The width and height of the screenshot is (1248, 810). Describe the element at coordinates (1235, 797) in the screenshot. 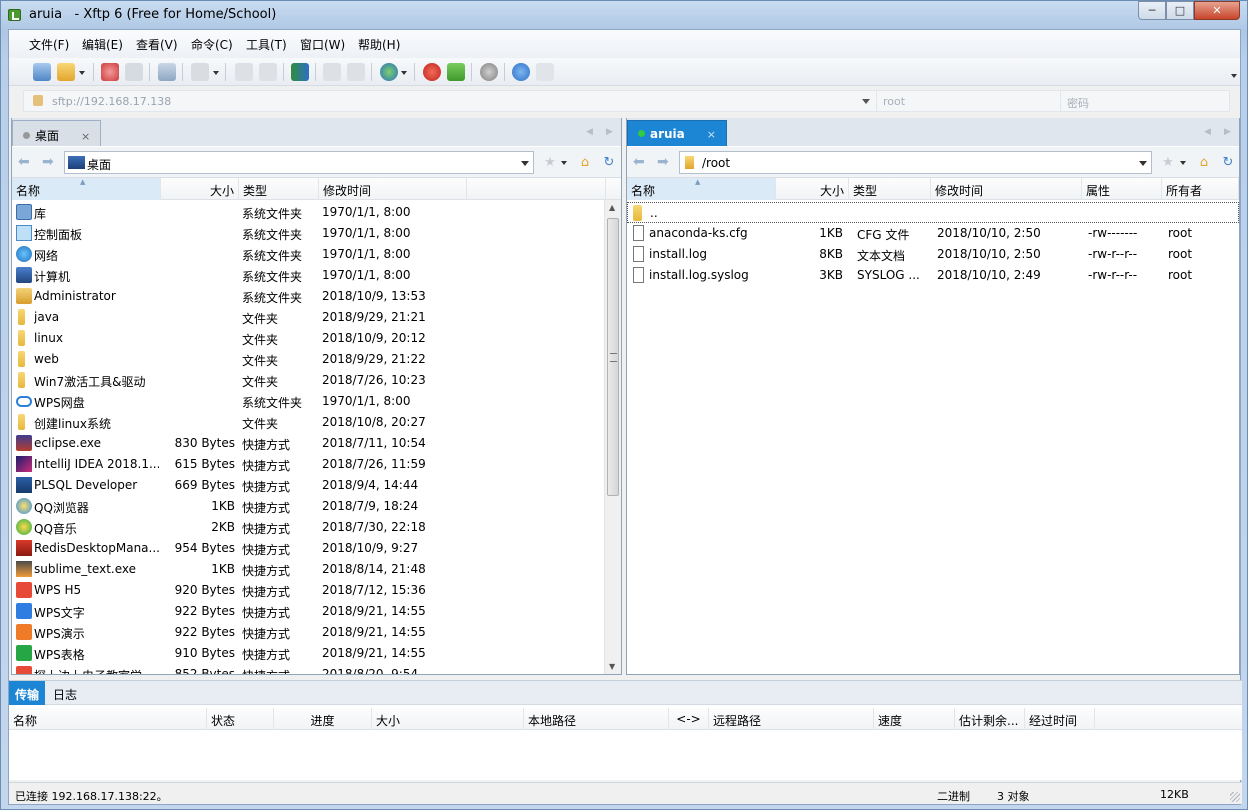

I see `resize-grip-icon` at that location.